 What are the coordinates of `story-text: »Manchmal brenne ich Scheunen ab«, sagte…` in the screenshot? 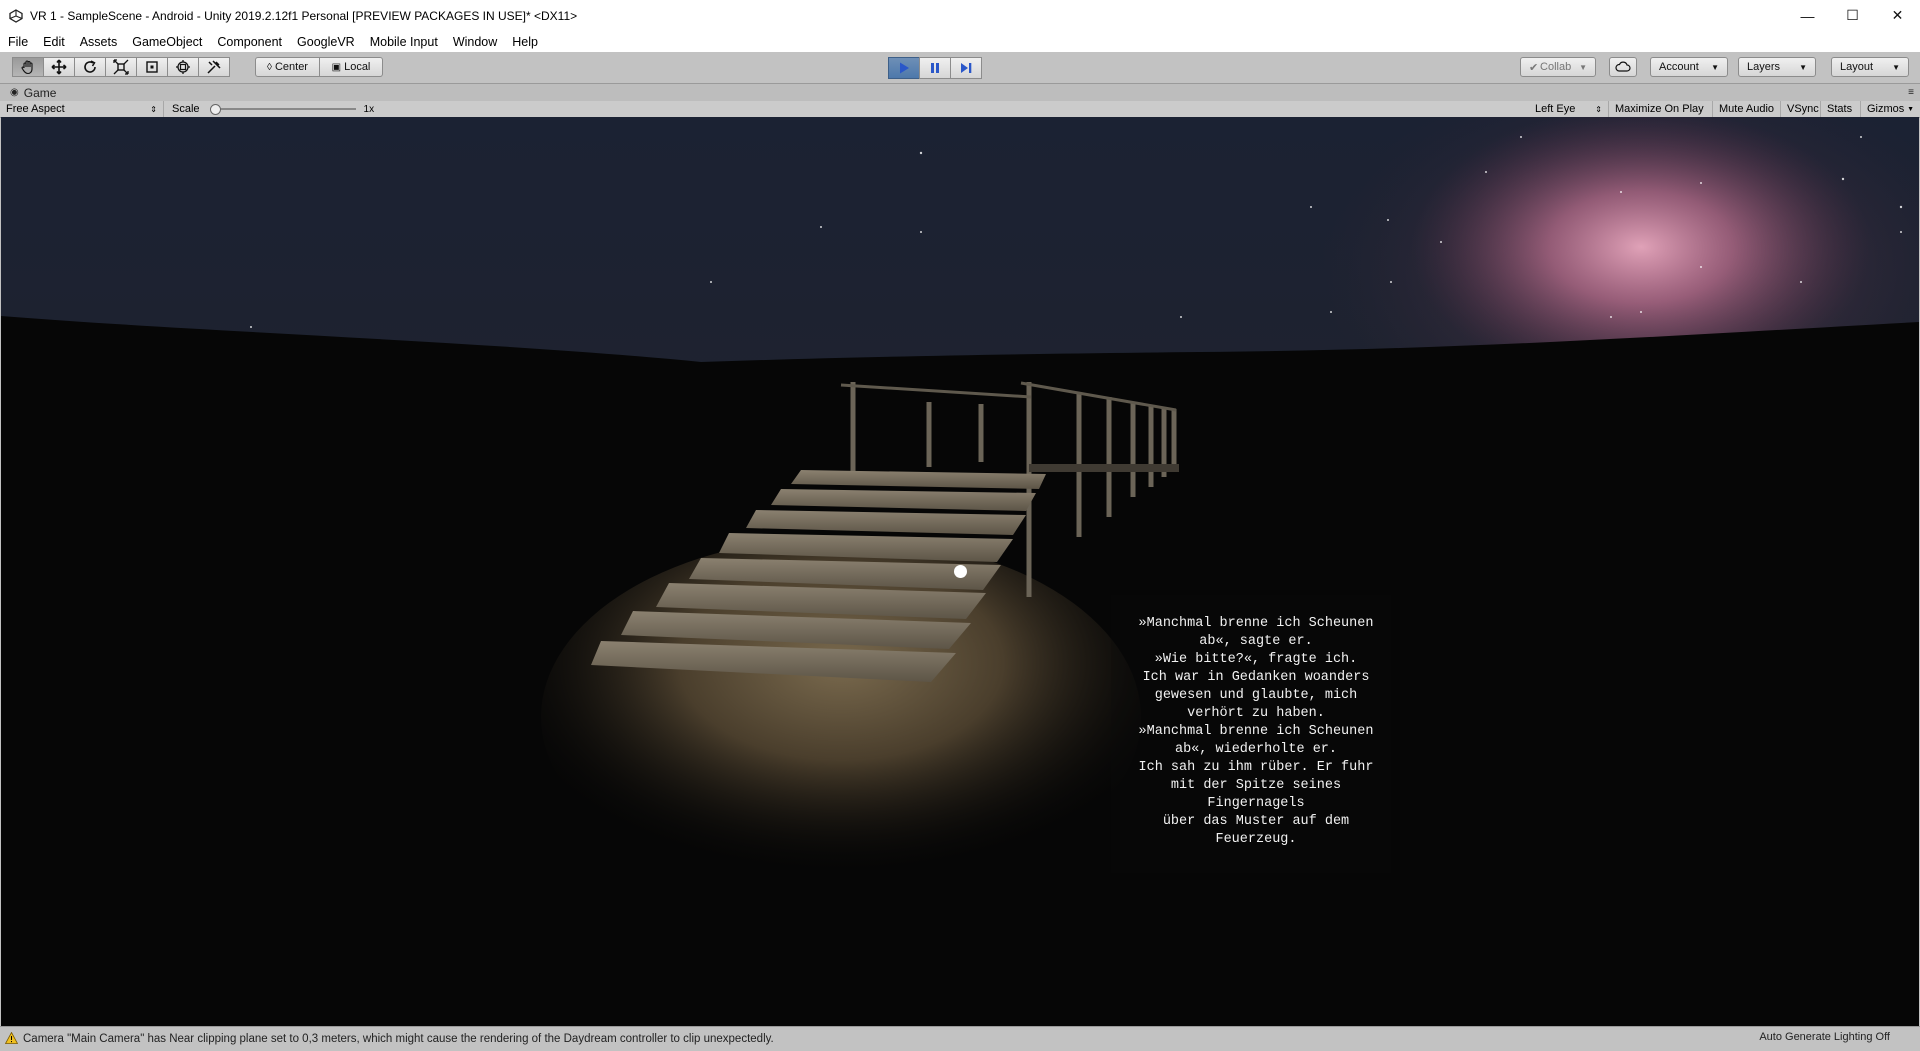 It's located at (1256, 731).